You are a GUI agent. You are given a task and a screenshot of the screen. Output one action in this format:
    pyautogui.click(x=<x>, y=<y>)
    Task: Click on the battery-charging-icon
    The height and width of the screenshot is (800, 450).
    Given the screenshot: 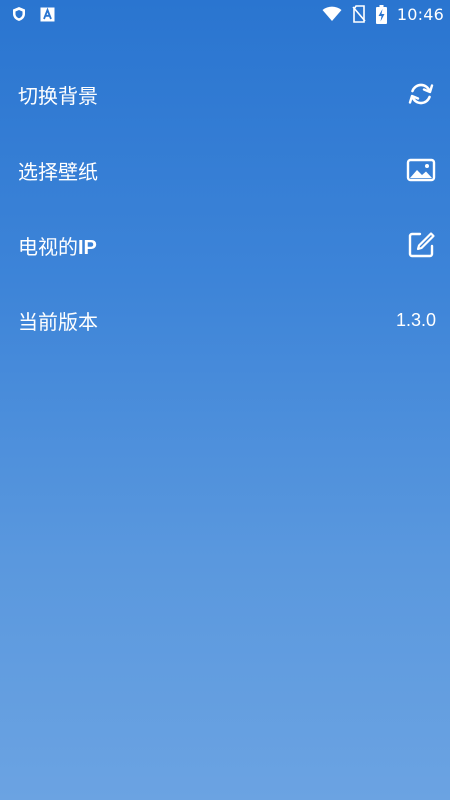 What is the action you would take?
    pyautogui.click(x=381, y=14)
    